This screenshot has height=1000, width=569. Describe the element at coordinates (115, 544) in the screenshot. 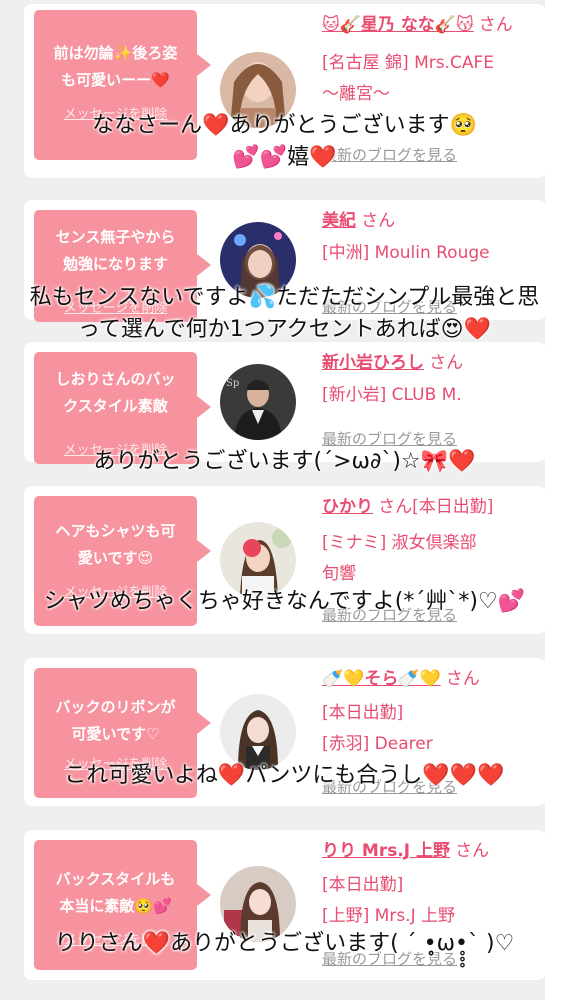

I see `message-text: ヘアもシャツも可 愛いです😍` at that location.